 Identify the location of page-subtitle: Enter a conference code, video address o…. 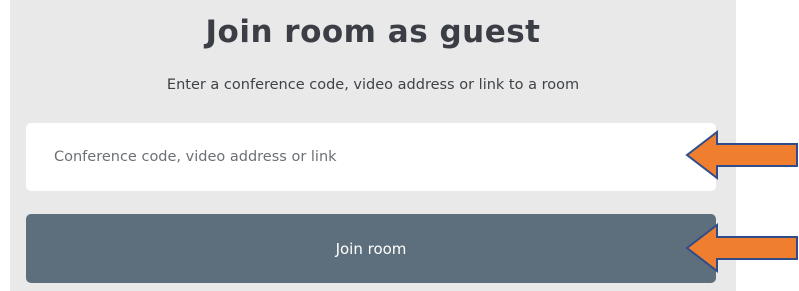
(373, 85).